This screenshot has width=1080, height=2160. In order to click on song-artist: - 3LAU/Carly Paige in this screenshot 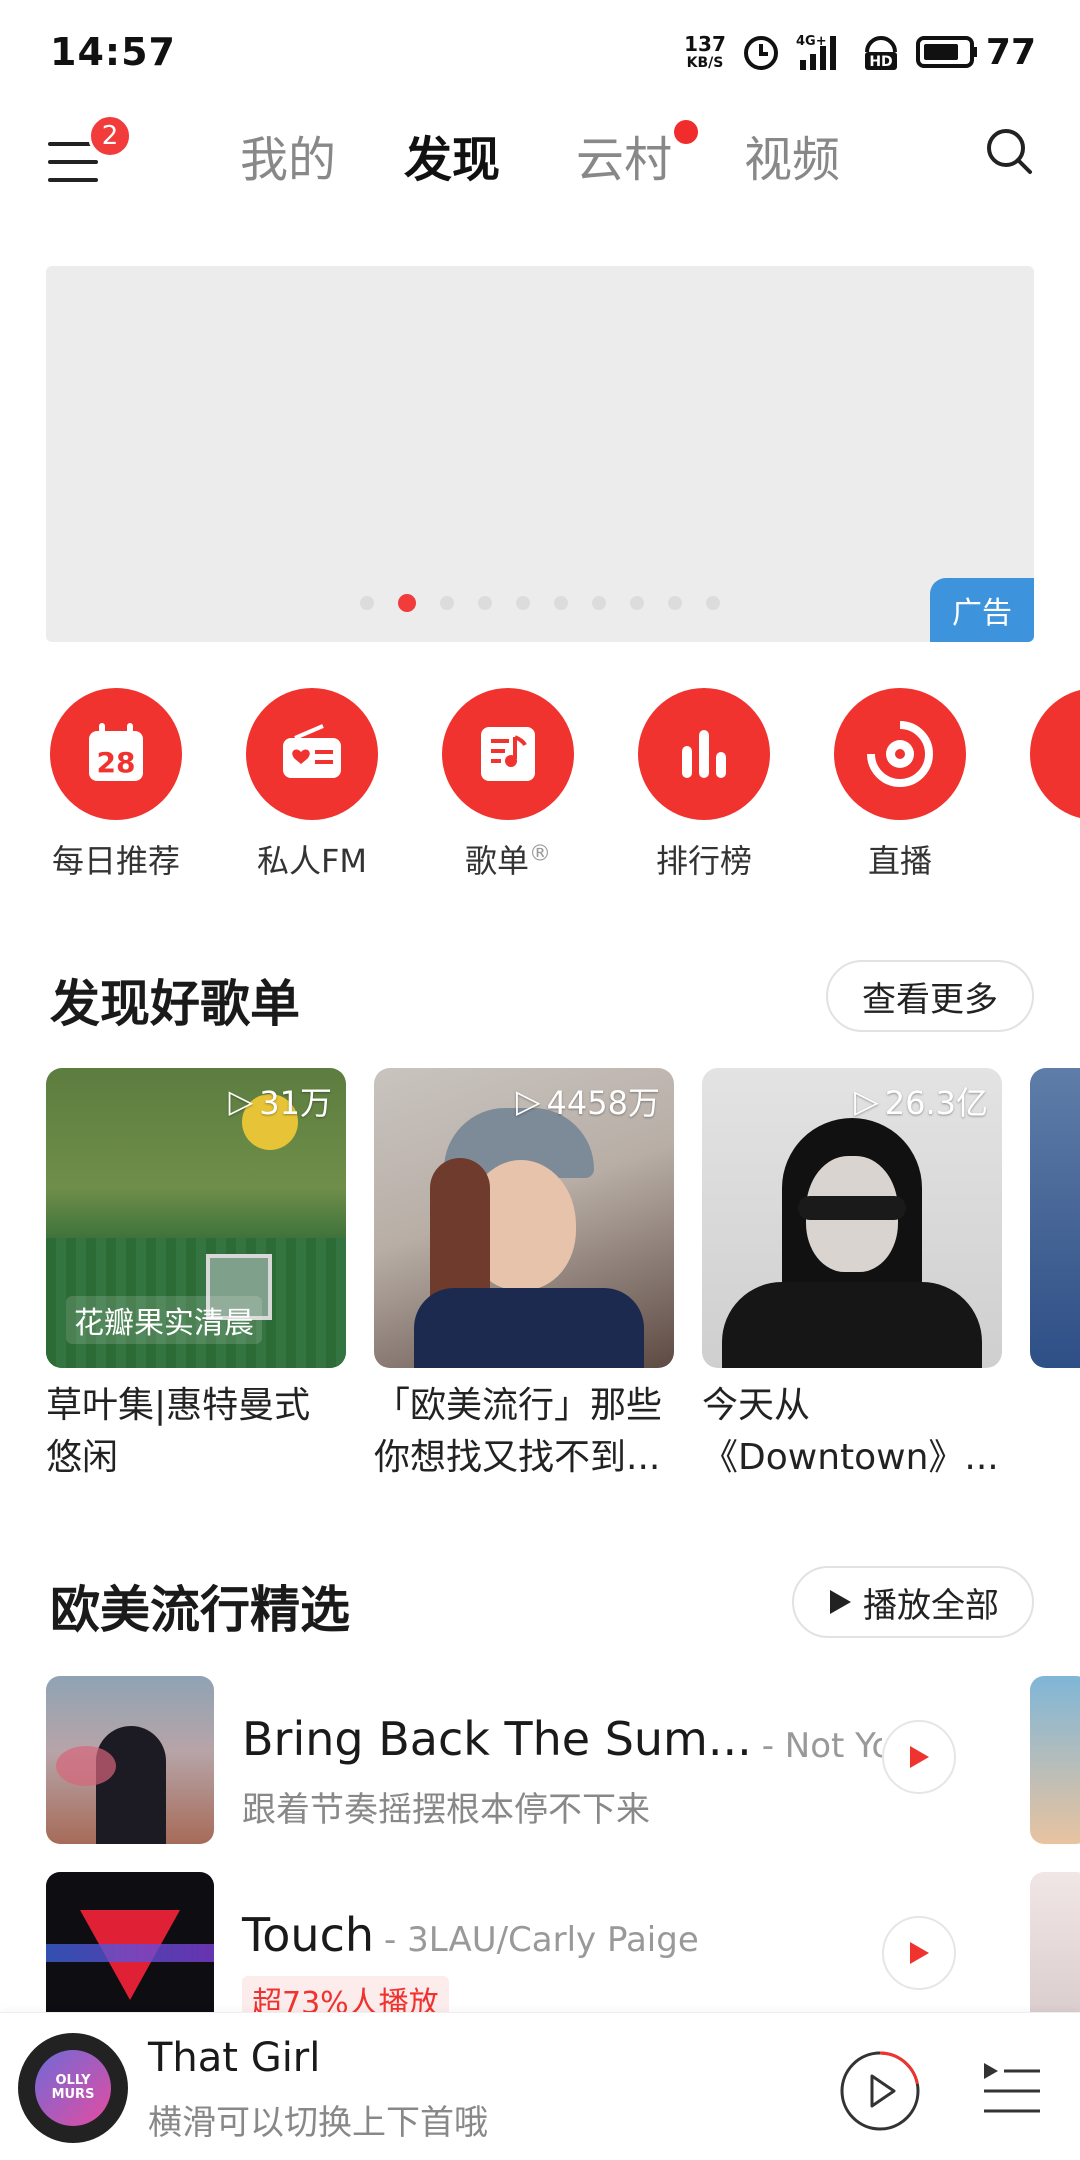, I will do `click(541, 1940)`.